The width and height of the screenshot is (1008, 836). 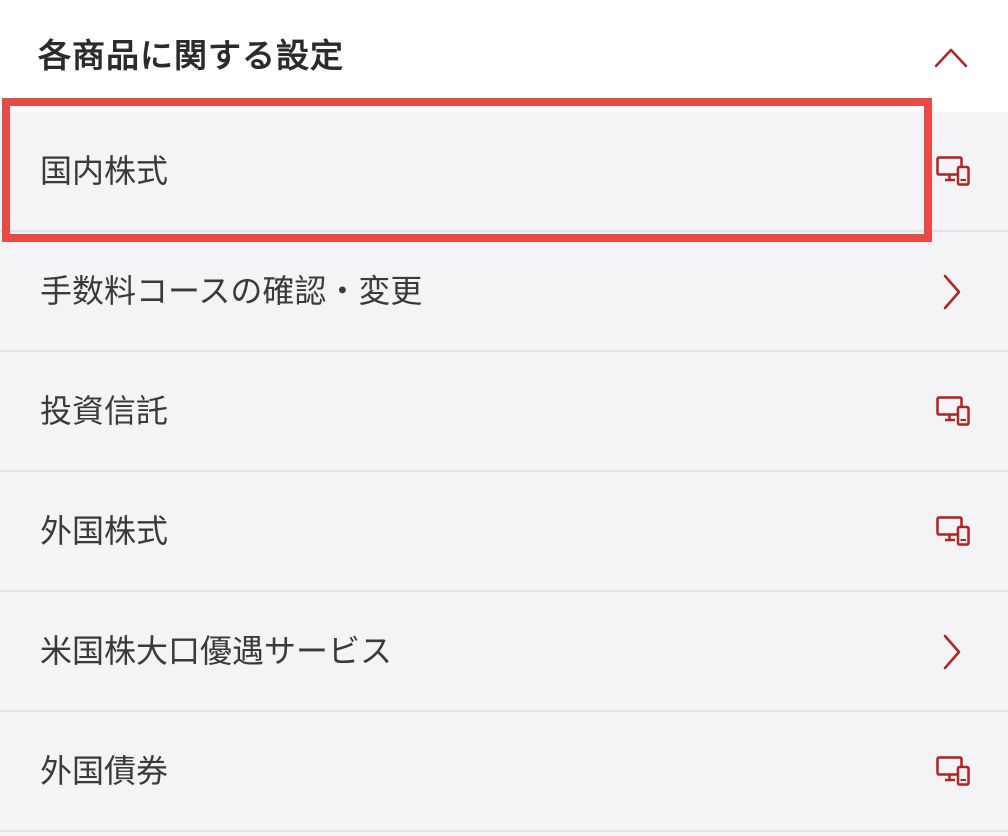 I want to click on list-item-foreign-stocks: 外国株式, so click(x=504, y=532).